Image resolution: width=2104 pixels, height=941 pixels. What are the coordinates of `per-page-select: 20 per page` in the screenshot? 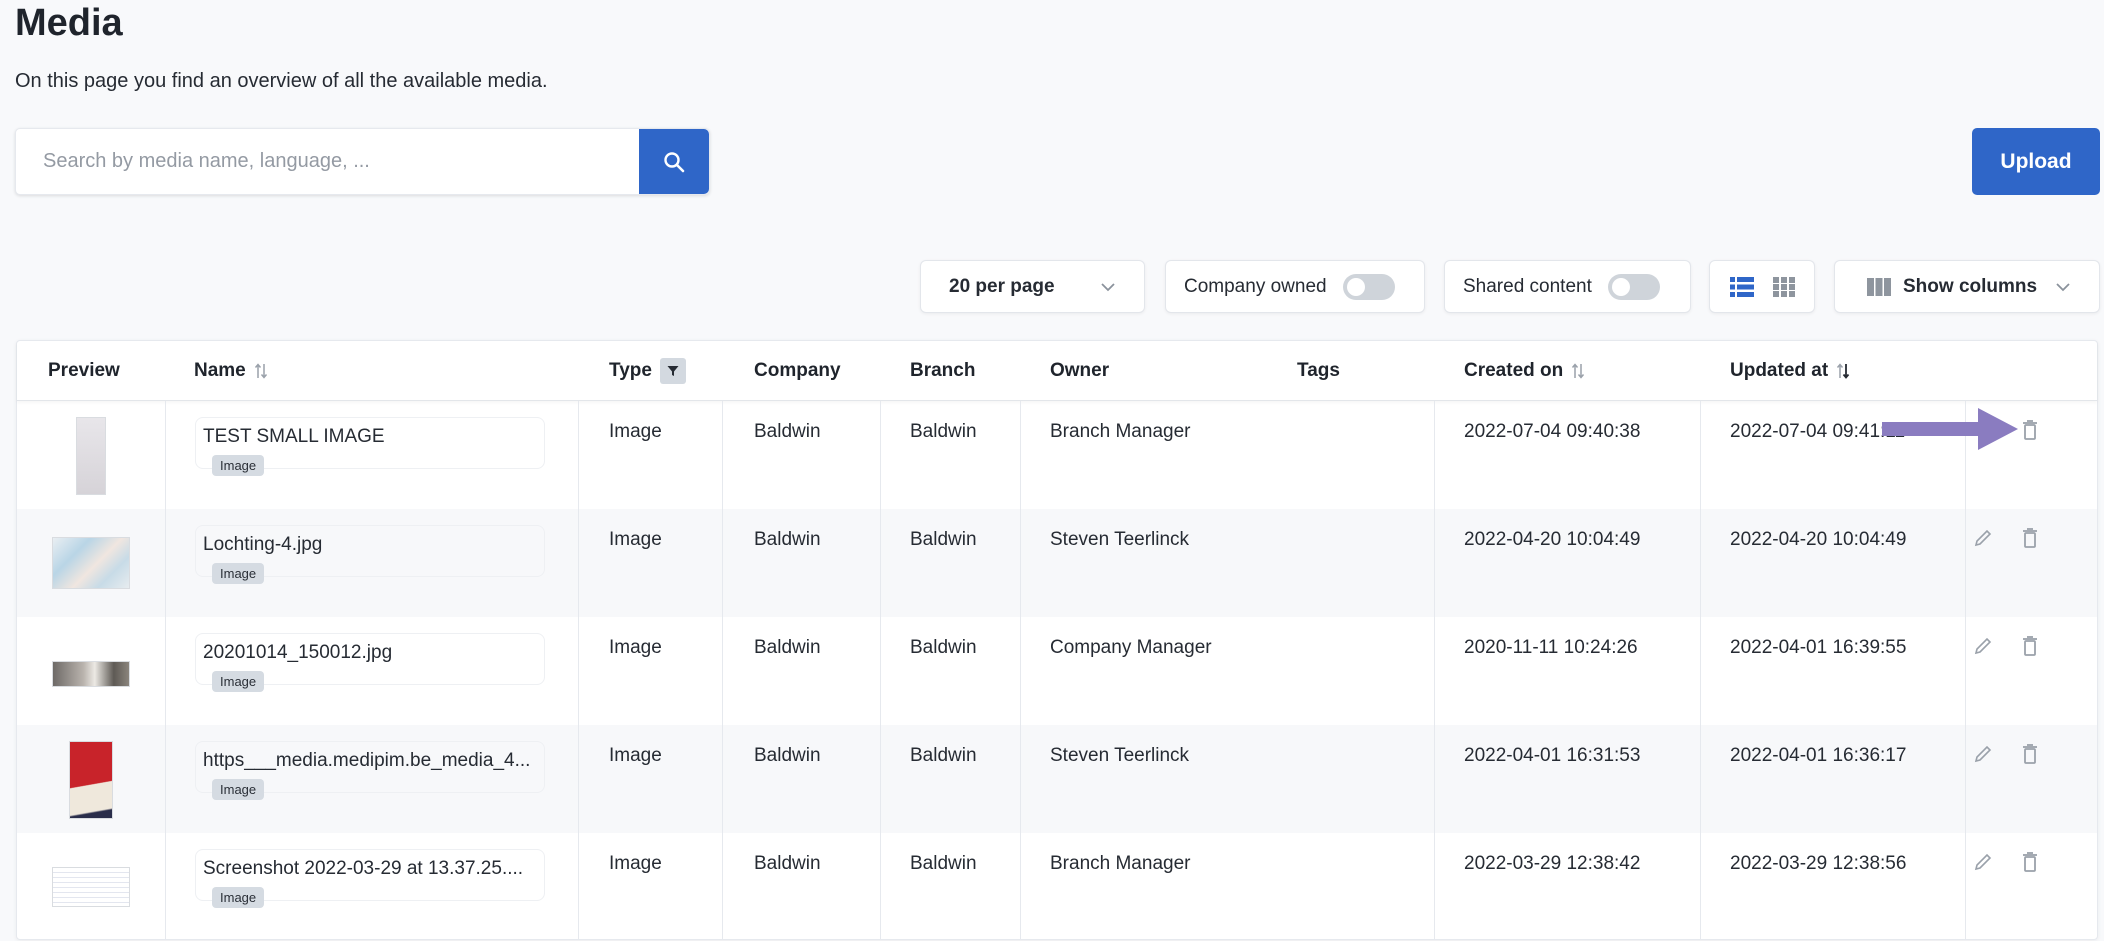 It's located at (1032, 286).